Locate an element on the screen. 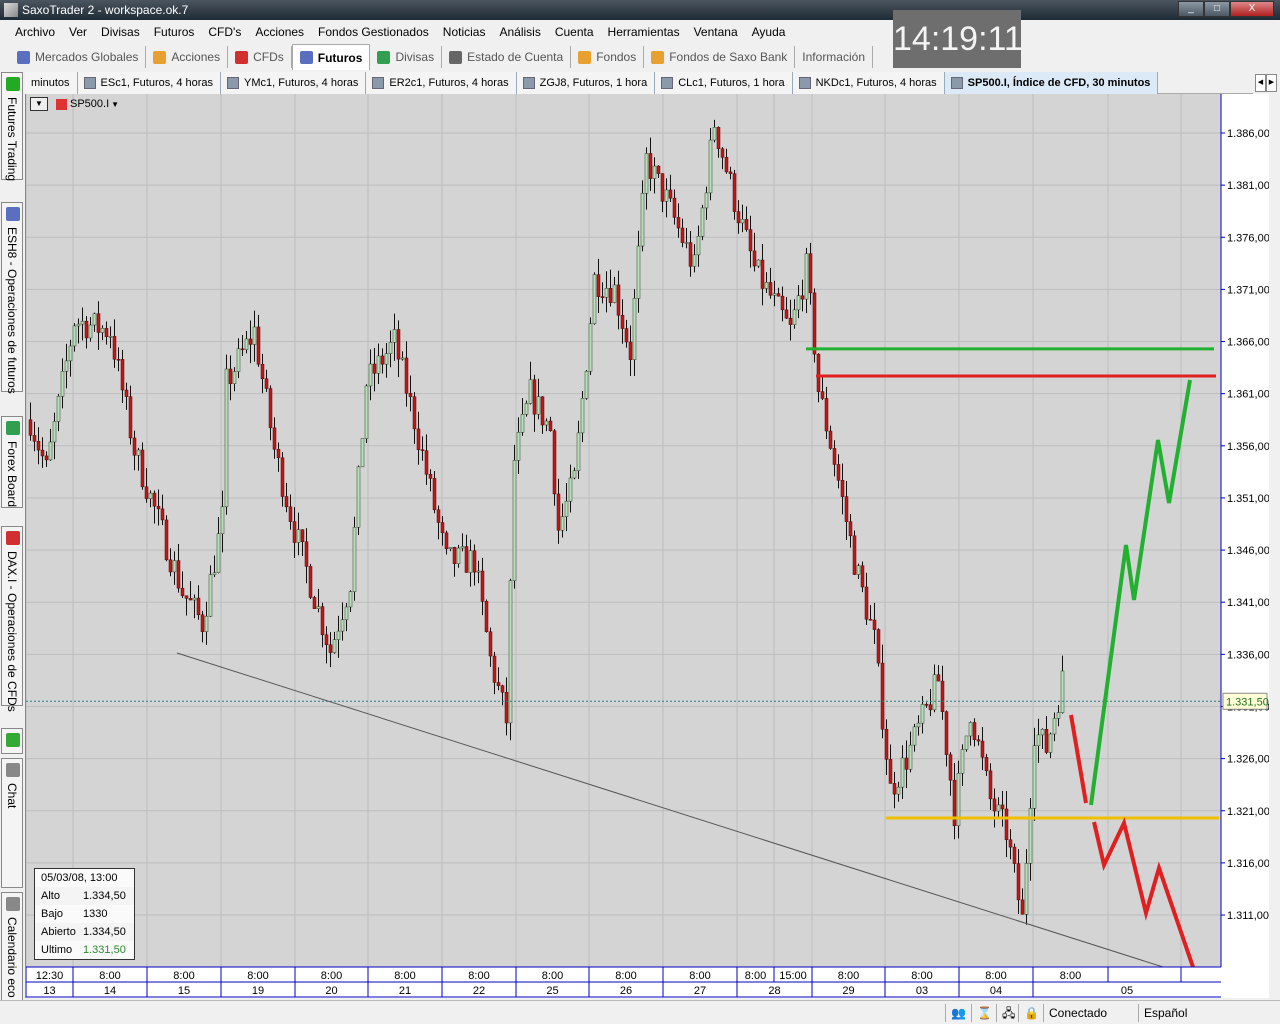 The image size is (1280, 1024). symbol-selector: ▼ SP500.I ▼ is located at coordinates (74, 104).